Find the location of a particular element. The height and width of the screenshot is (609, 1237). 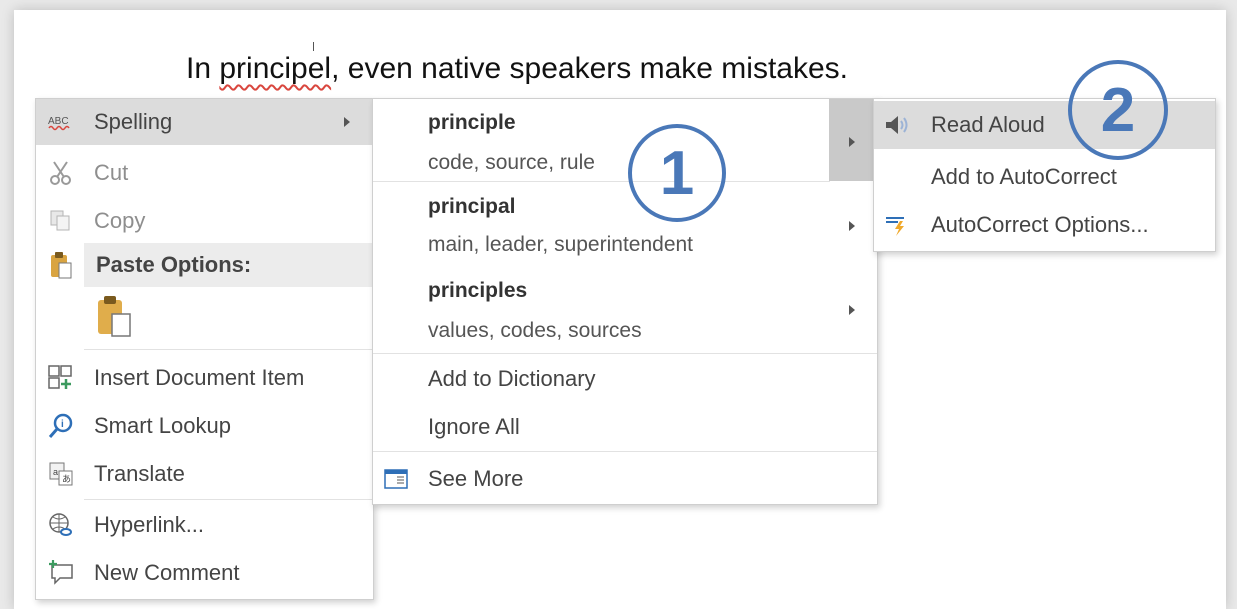

autocorrect-lightning-icon is located at coordinates (897, 225).